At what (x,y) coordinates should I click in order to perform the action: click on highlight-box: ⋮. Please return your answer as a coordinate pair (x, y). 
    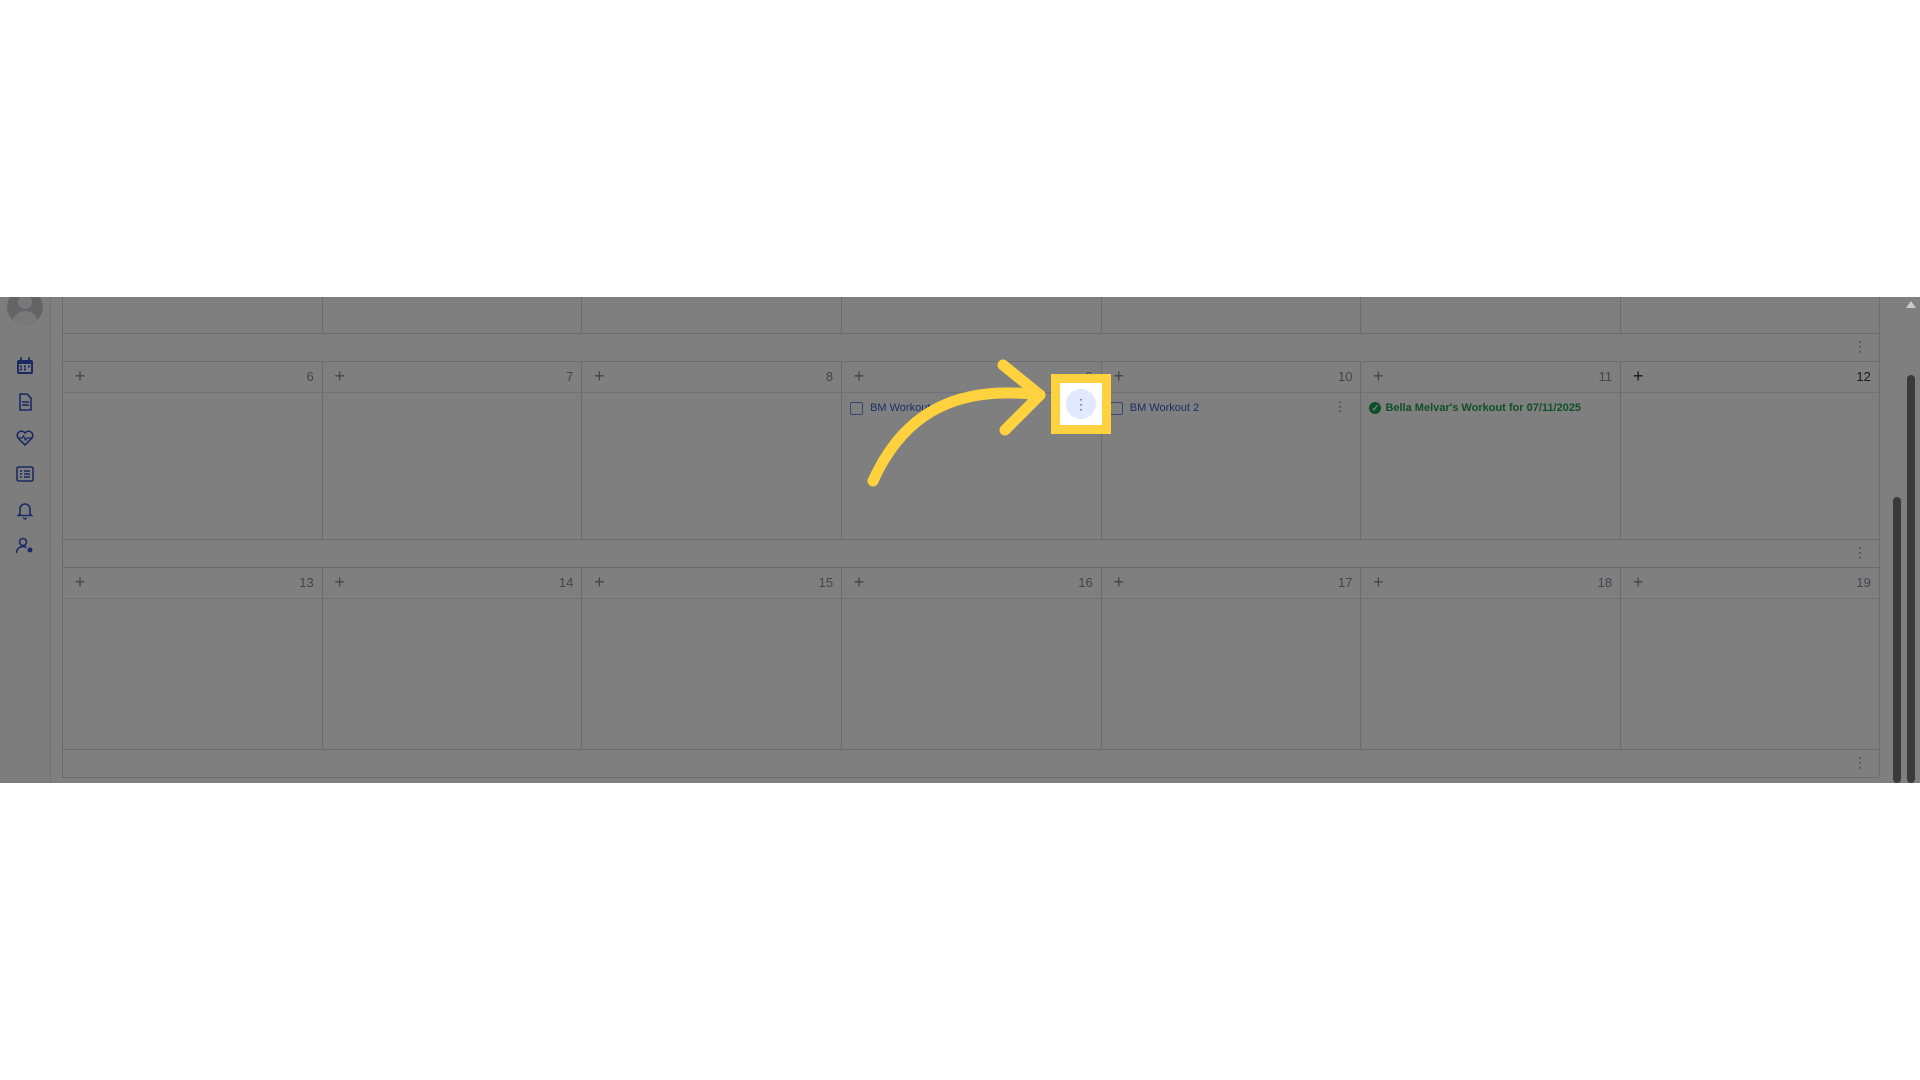
    Looking at the image, I should click on (1081, 404).